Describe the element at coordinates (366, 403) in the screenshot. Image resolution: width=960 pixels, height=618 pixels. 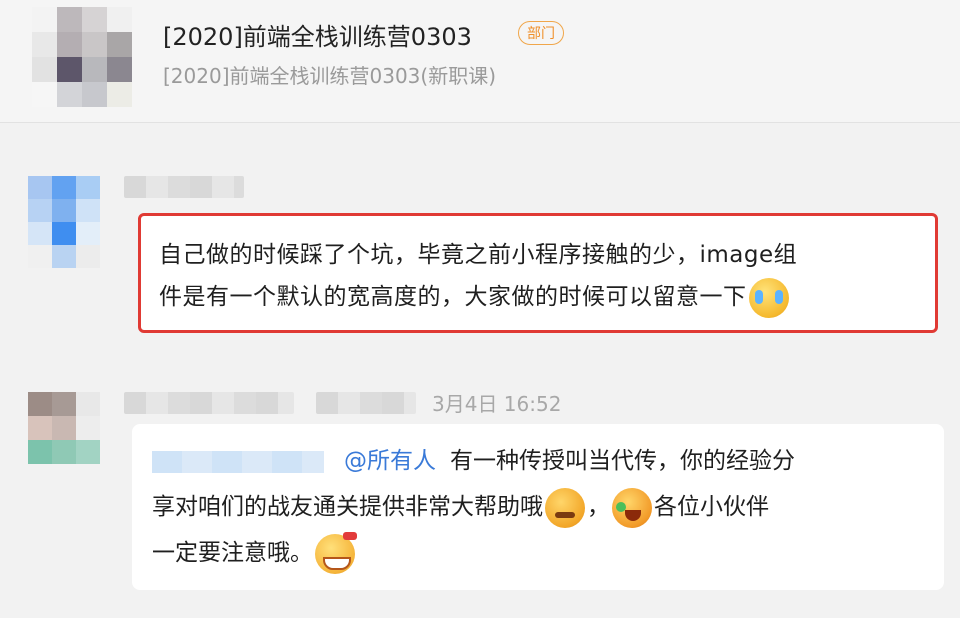
I see `sender-title-blurred` at that location.